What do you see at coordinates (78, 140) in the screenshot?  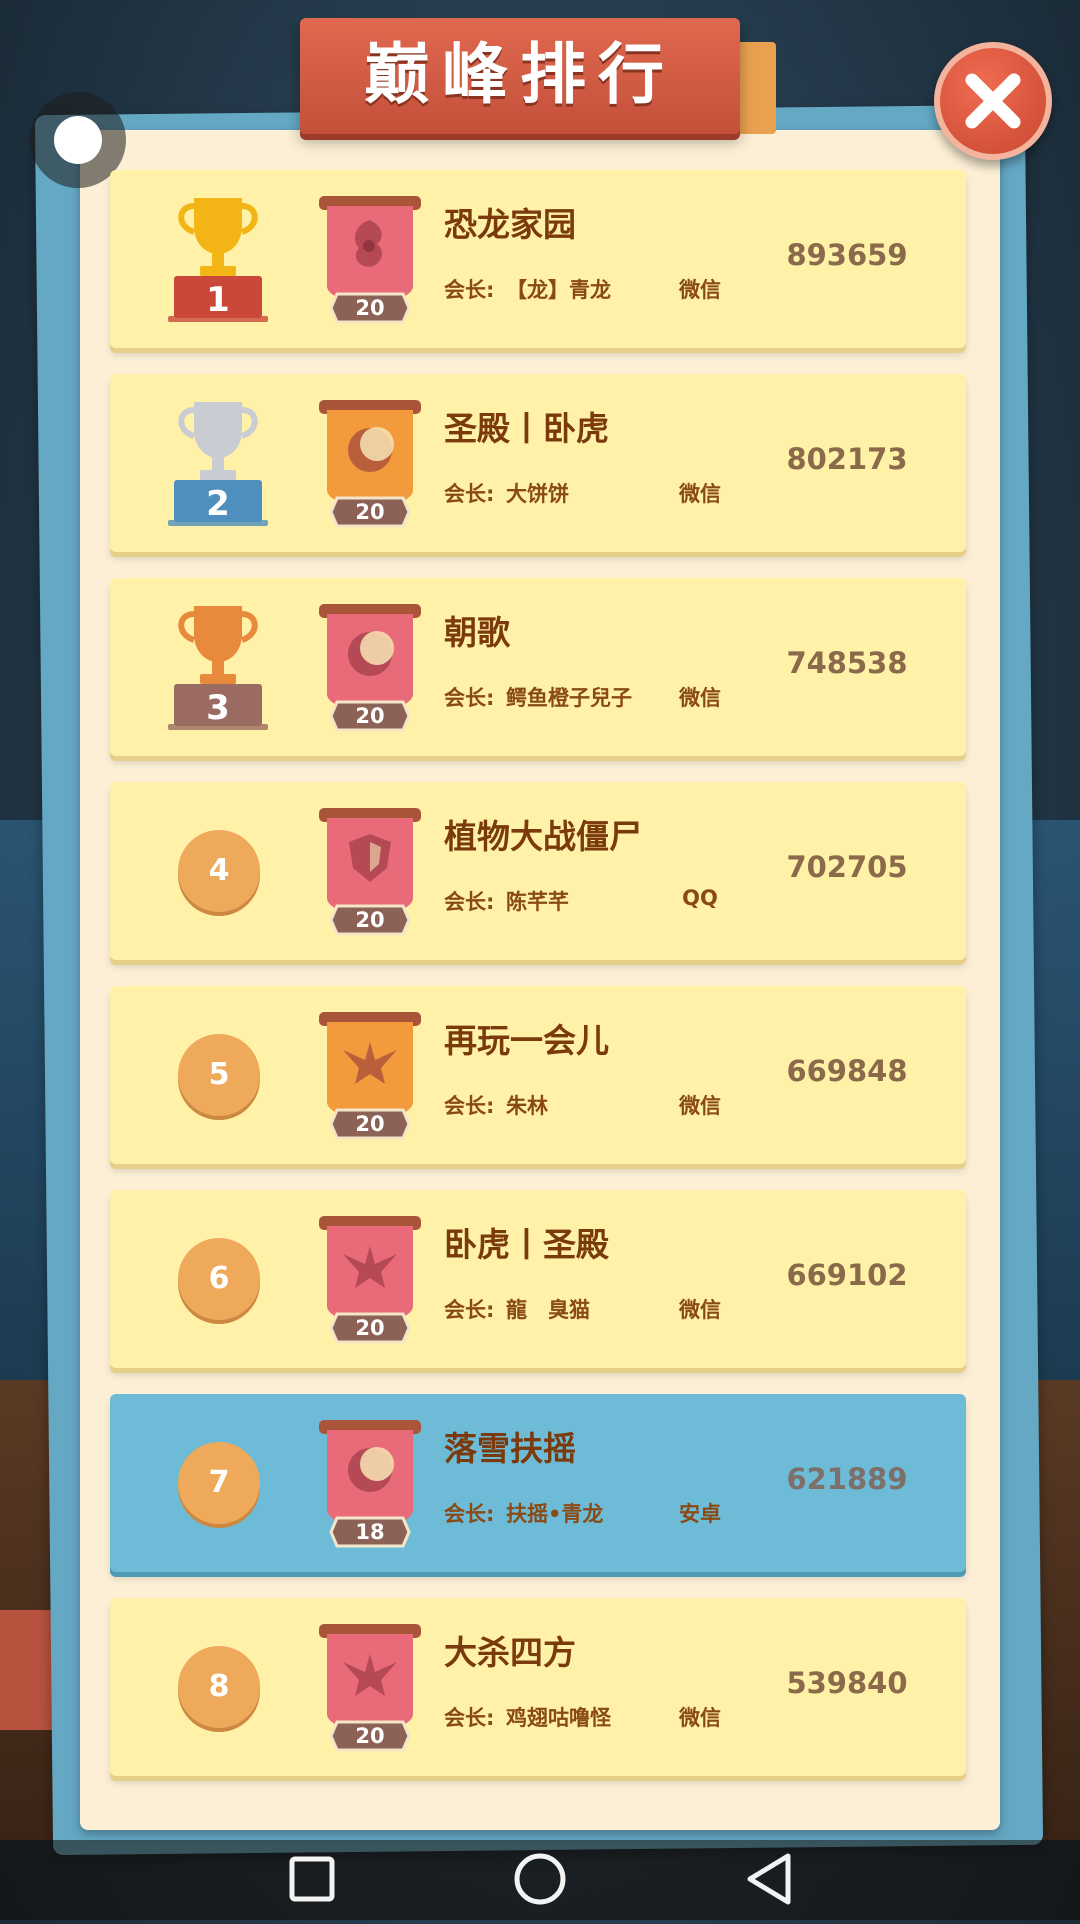 I see `floating-button-dot` at bounding box center [78, 140].